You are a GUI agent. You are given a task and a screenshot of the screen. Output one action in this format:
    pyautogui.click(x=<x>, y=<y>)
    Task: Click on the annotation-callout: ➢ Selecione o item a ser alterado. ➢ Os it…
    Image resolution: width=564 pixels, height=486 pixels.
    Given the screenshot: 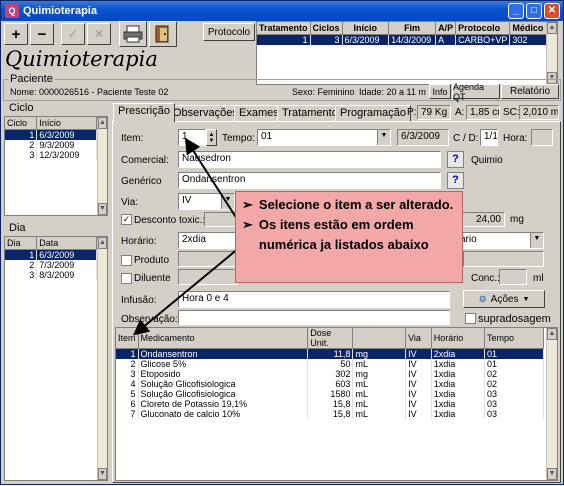 What is the action you would take?
    pyautogui.click(x=349, y=237)
    